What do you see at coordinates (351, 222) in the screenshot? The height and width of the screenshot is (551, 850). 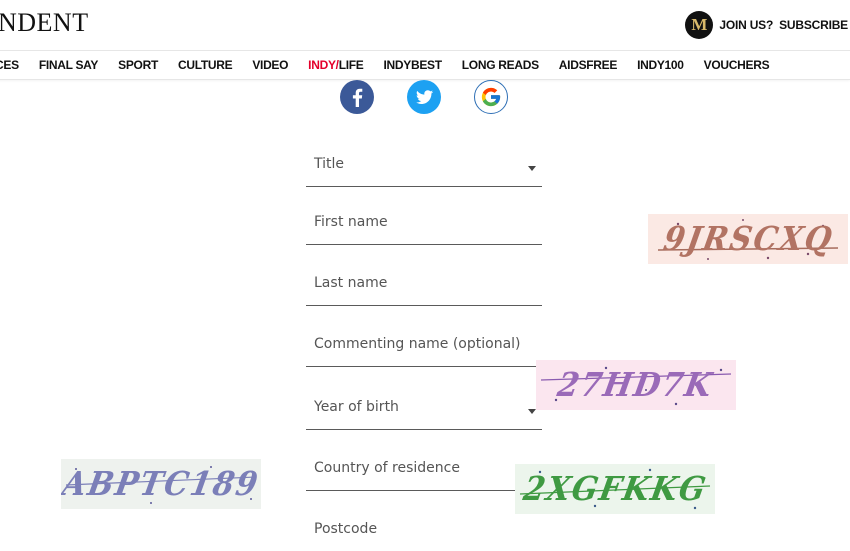 I see `first-name-label: First name` at bounding box center [351, 222].